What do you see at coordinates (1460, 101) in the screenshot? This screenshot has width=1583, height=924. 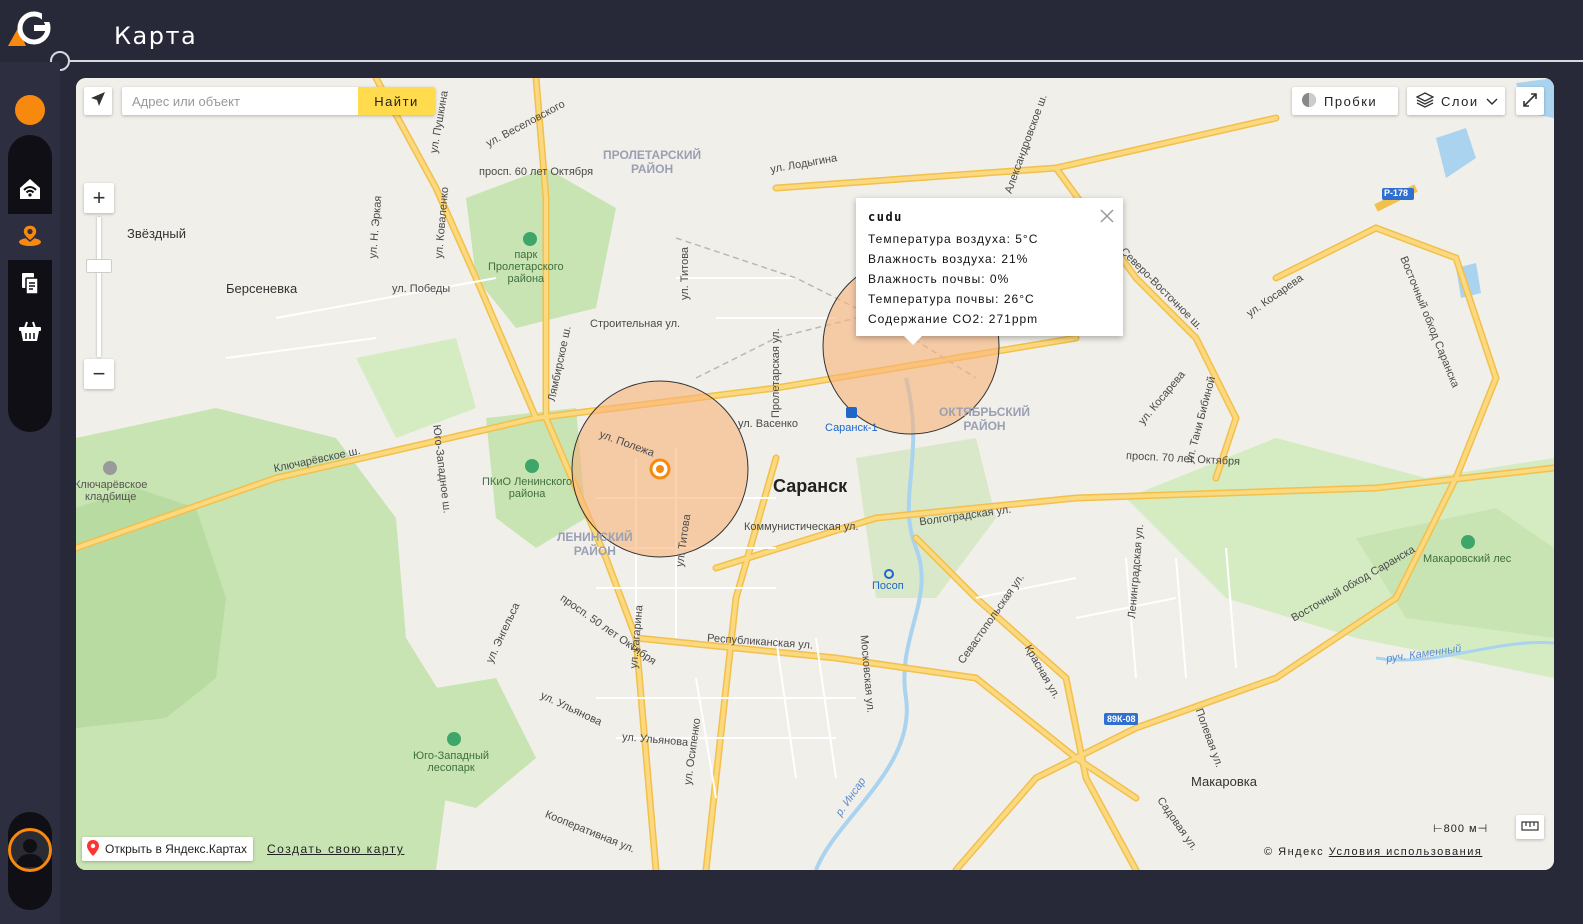 I see `layers-label: Слои` at bounding box center [1460, 101].